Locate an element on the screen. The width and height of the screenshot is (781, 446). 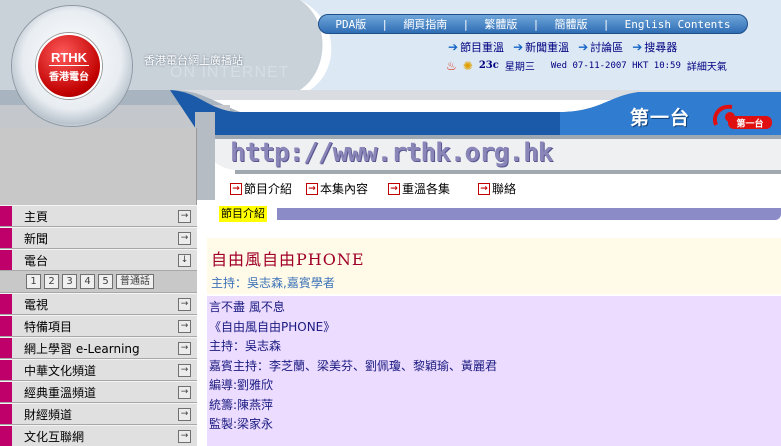
tab-label: 聯絡 is located at coordinates (504, 189).